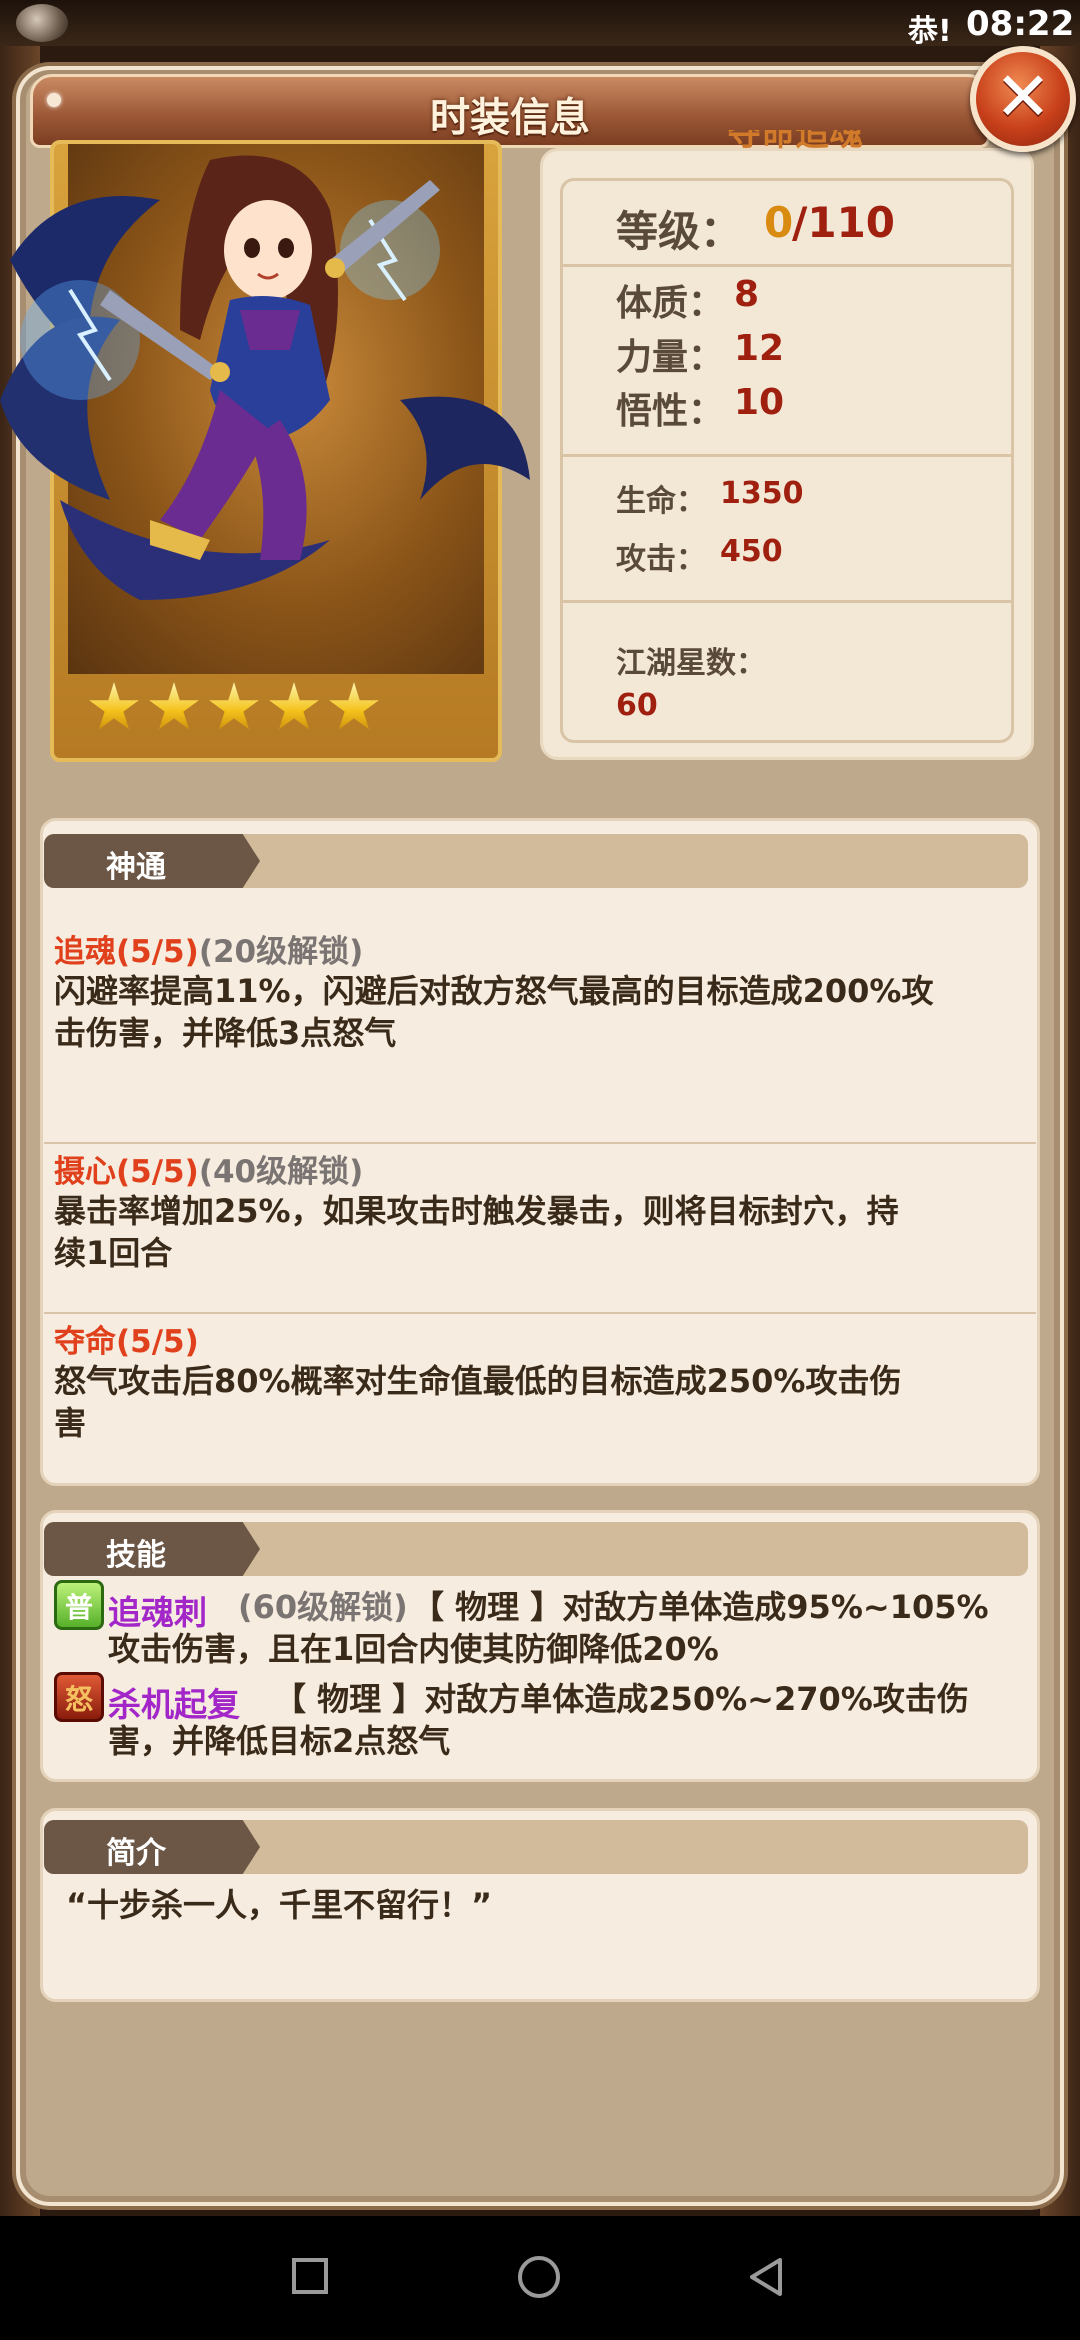 Image resolution: width=1080 pixels, height=2340 pixels. Describe the element at coordinates (209, 1172) in the screenshot. I see `passive-skill-name: 摄心(5/5)(40级解锁)` at that location.